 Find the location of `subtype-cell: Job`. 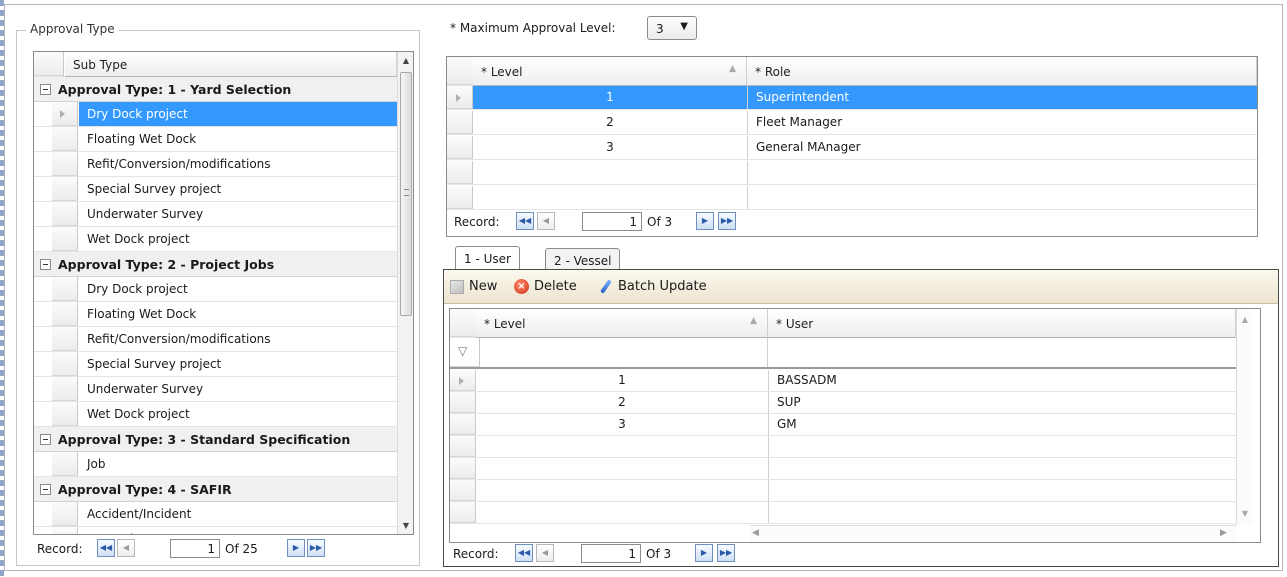

subtype-cell: Job is located at coordinates (238, 464).